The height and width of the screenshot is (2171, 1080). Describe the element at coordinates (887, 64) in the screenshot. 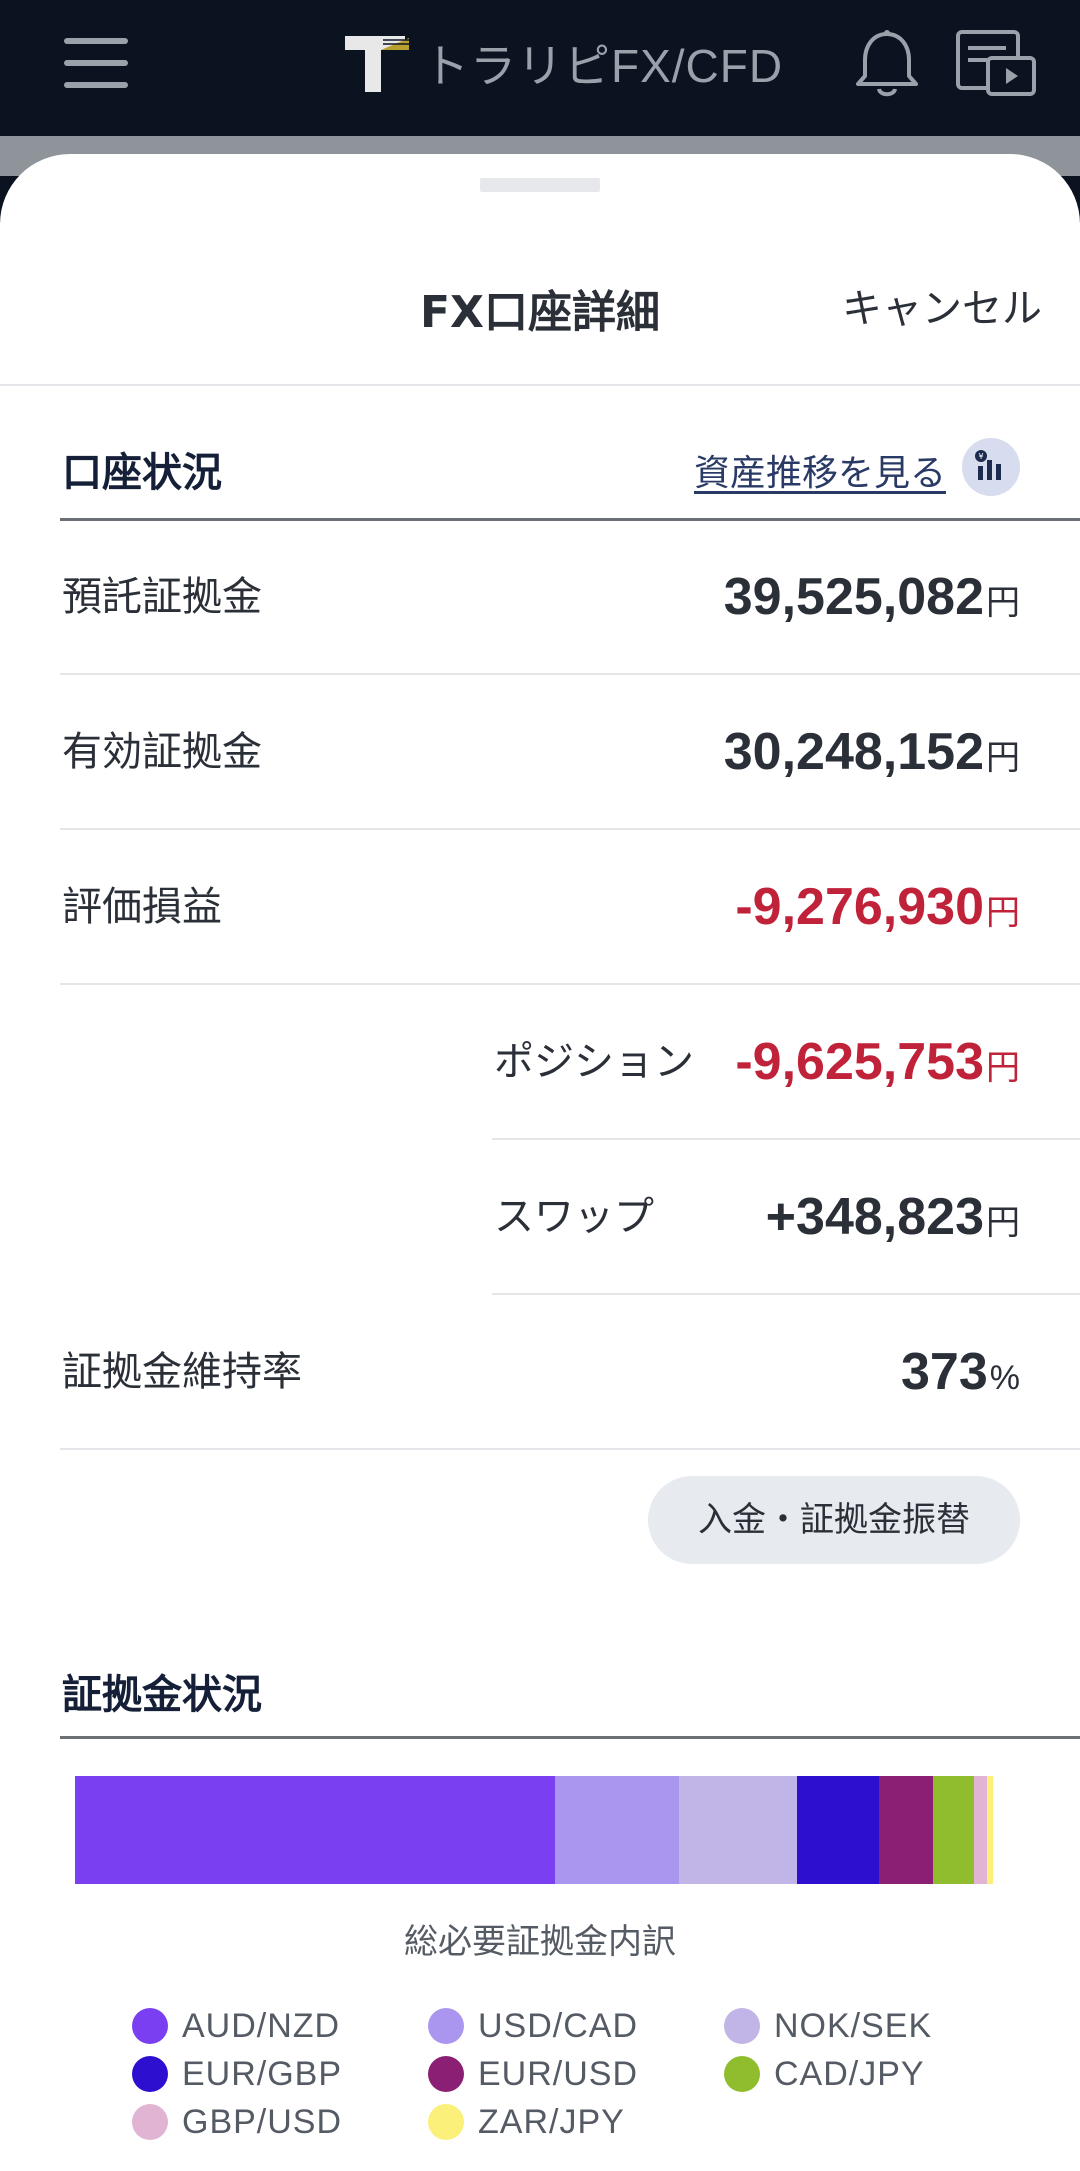

I see `notification-bell-icon` at that location.